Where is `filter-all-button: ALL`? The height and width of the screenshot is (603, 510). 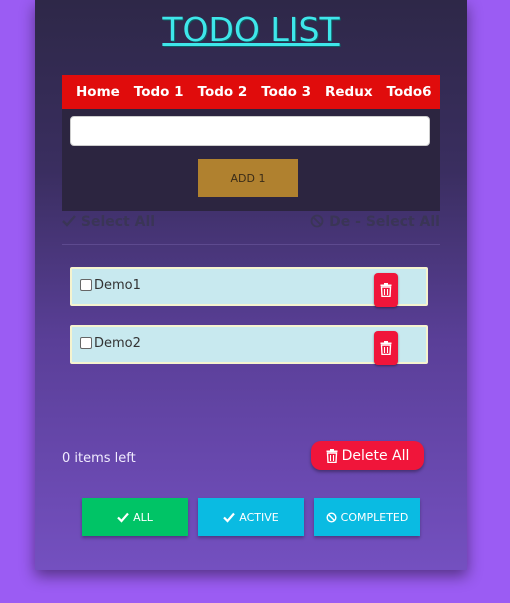 filter-all-button: ALL is located at coordinates (135, 517).